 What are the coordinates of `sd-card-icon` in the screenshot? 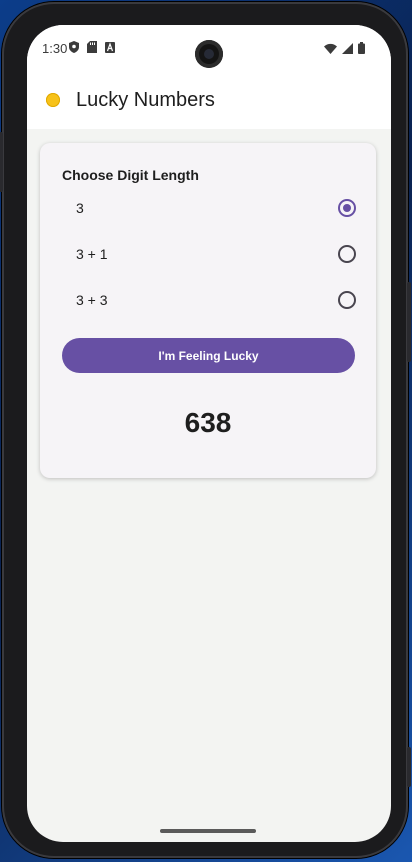 It's located at (92, 47).